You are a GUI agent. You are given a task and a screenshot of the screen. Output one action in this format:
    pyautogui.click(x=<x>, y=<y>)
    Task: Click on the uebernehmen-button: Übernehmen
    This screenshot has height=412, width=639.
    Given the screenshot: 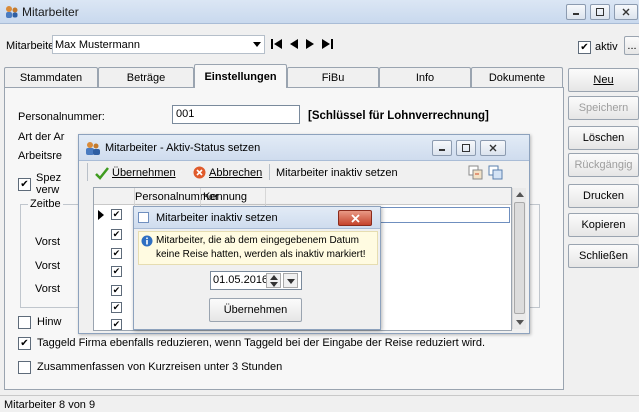 What is the action you would take?
    pyautogui.click(x=255, y=310)
    